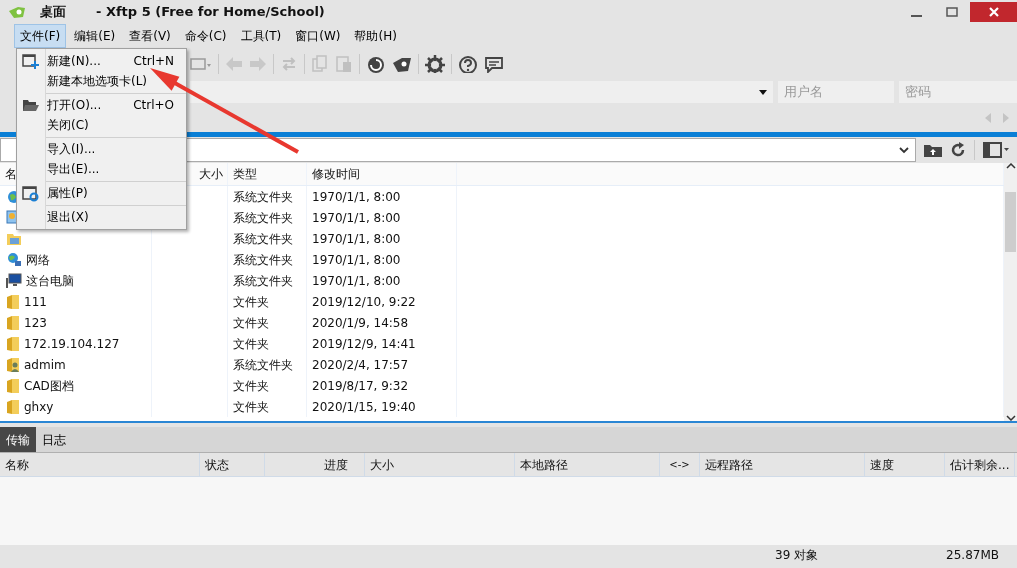 This screenshot has width=1017, height=568. What do you see at coordinates (440, 464) in the screenshot?
I see `column-header: 大小` at bounding box center [440, 464].